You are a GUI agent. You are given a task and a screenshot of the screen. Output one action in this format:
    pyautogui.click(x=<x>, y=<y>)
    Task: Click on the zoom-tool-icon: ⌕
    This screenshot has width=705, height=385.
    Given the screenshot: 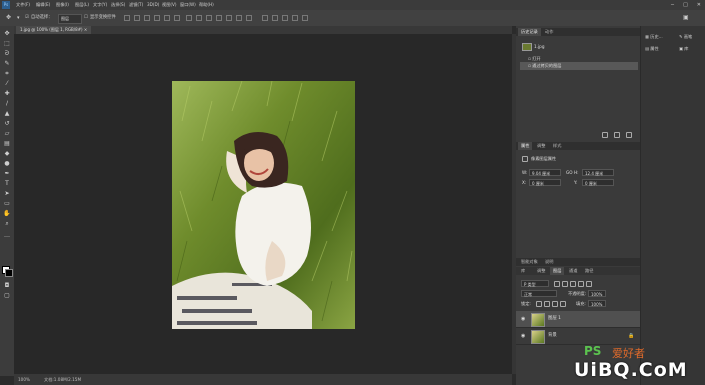 What is the action you would take?
    pyautogui.click(x=7, y=224)
    